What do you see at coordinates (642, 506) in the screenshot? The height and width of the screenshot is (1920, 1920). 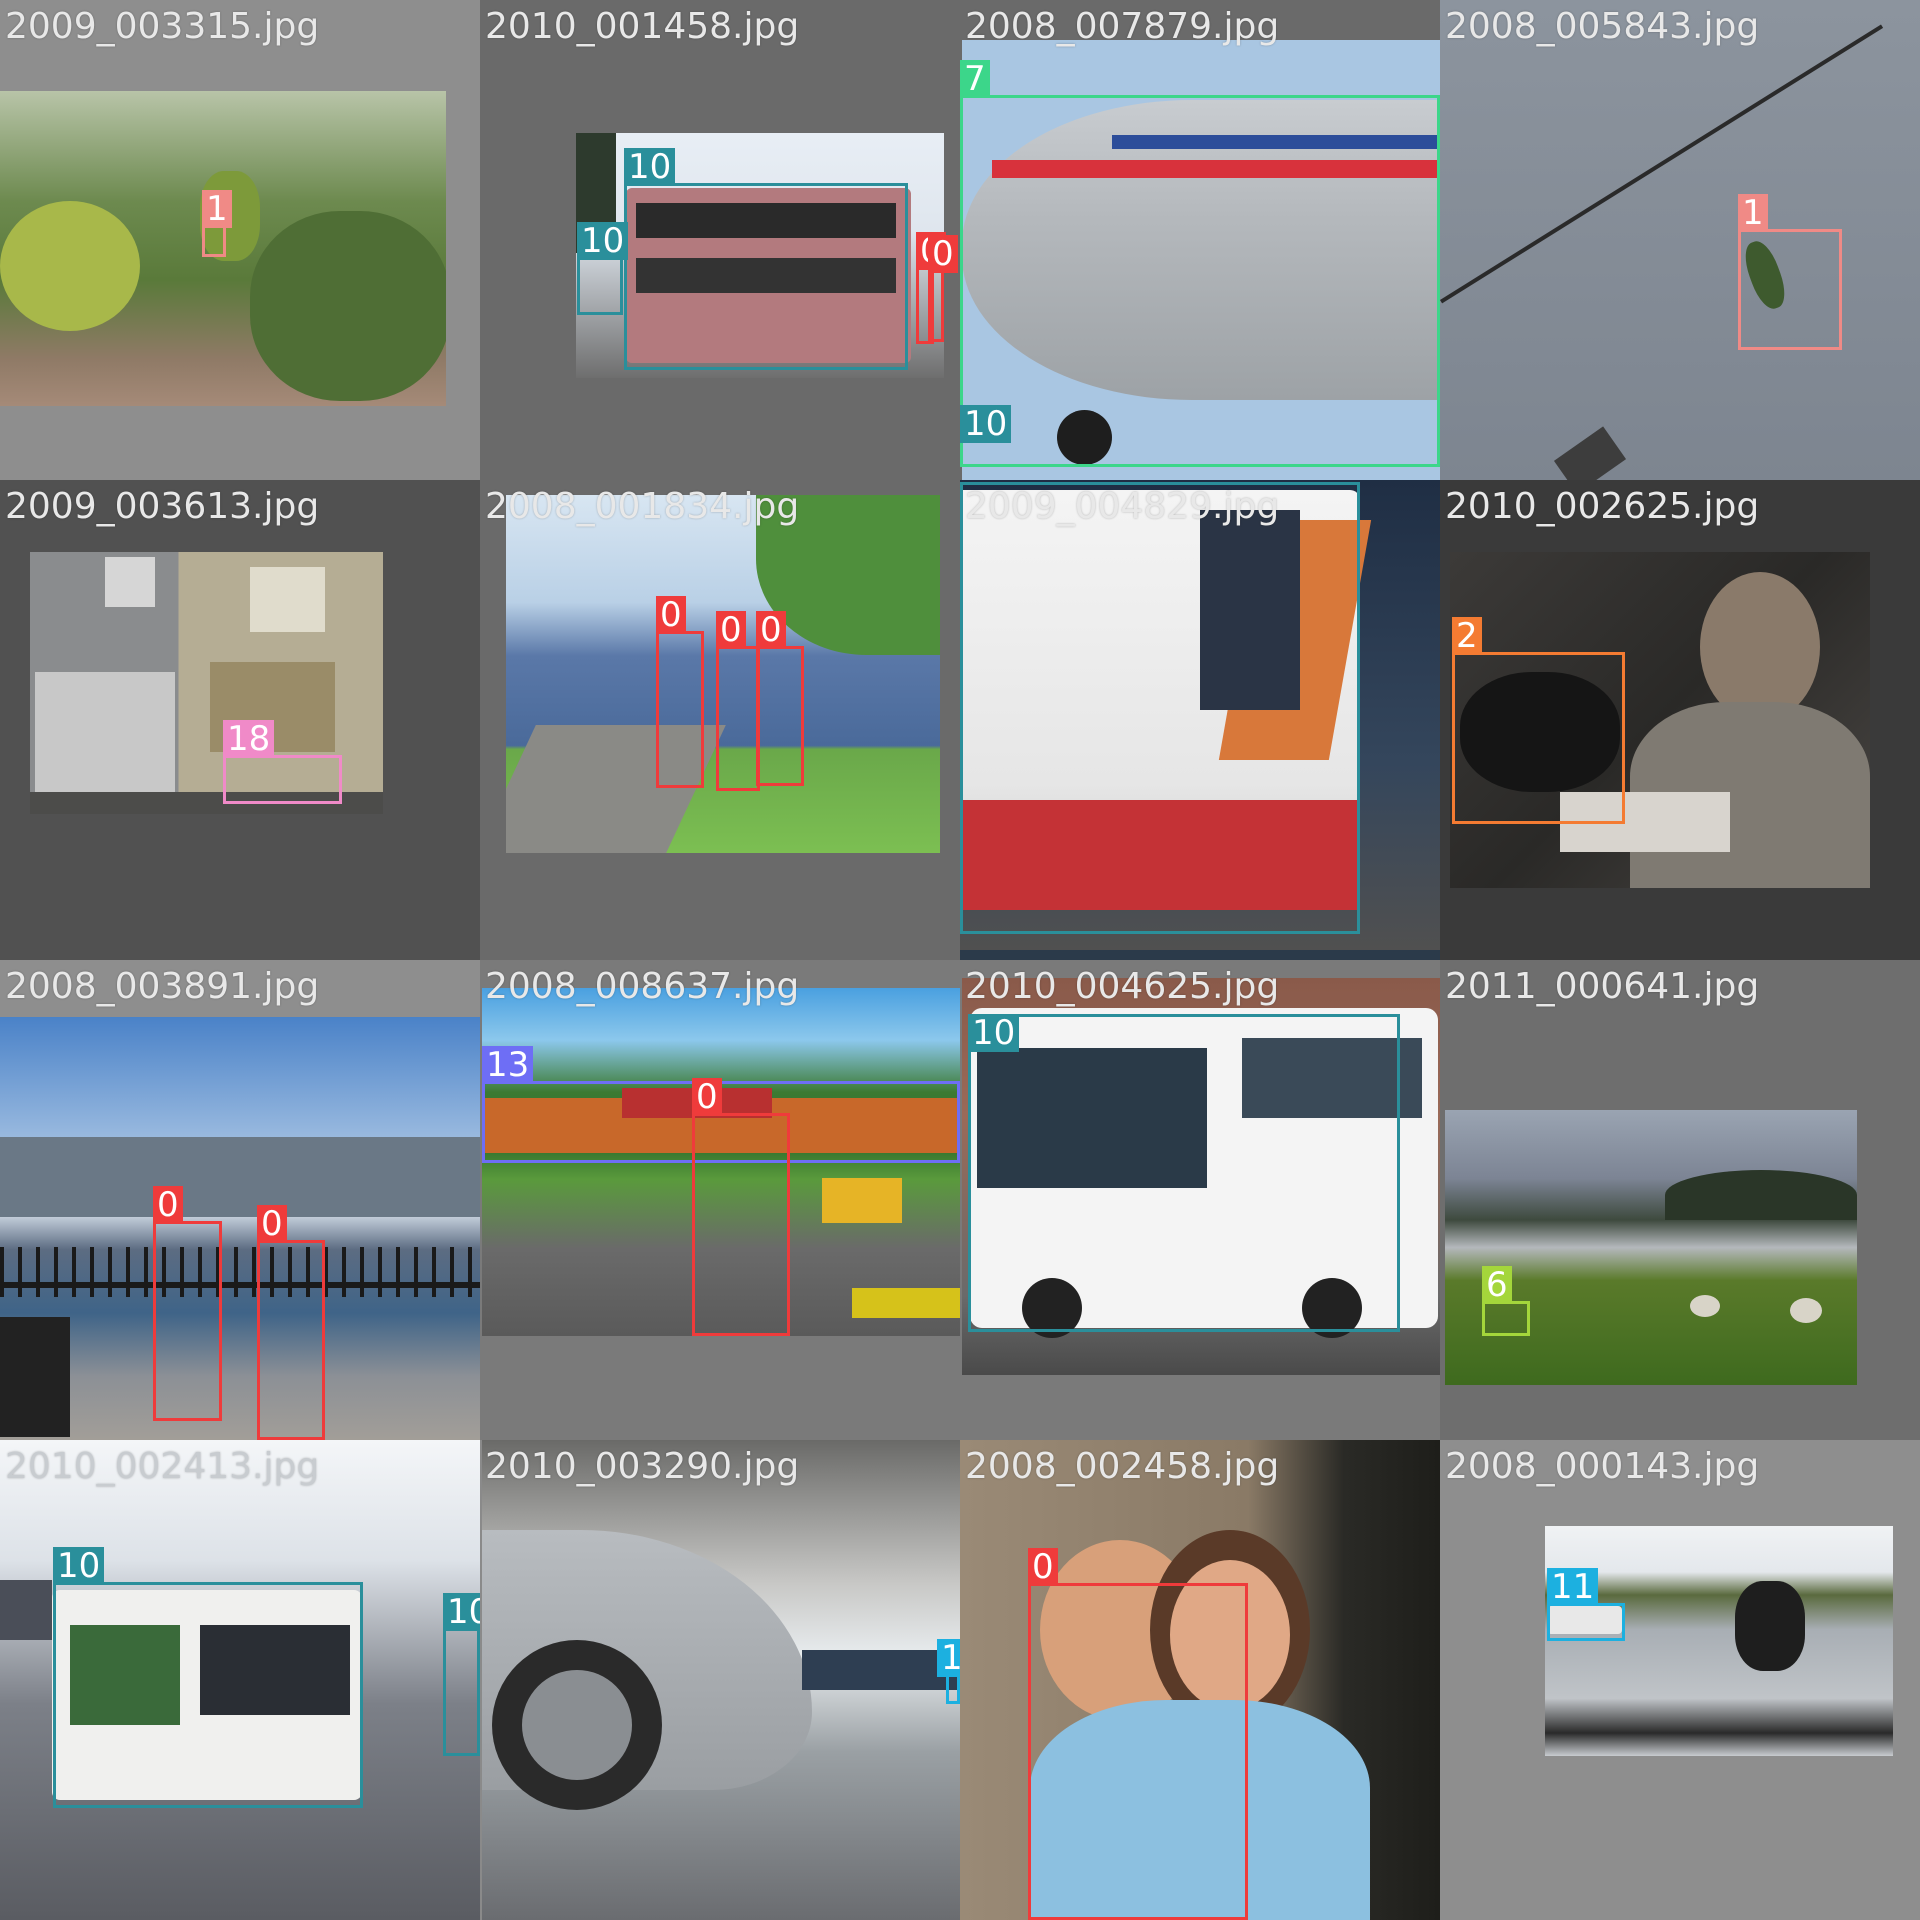 I see `tile-filename: 2008_001834.jpg` at bounding box center [642, 506].